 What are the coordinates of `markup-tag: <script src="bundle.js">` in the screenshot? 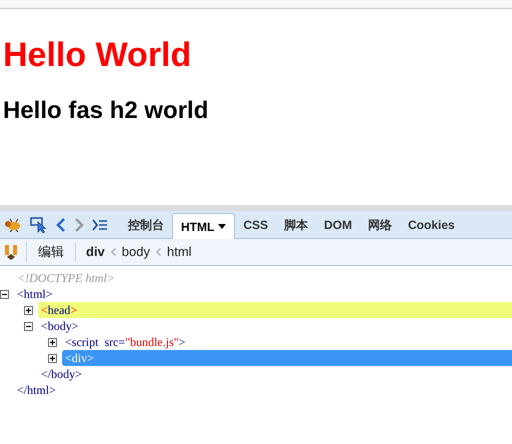 It's located at (287, 342).